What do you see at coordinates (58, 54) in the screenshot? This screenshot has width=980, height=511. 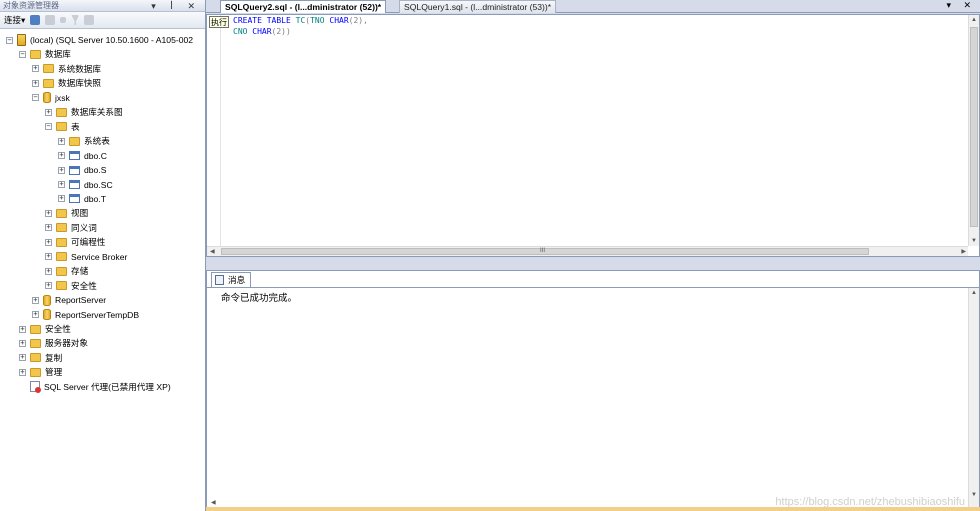 I see `tree-node-label: 数据库` at bounding box center [58, 54].